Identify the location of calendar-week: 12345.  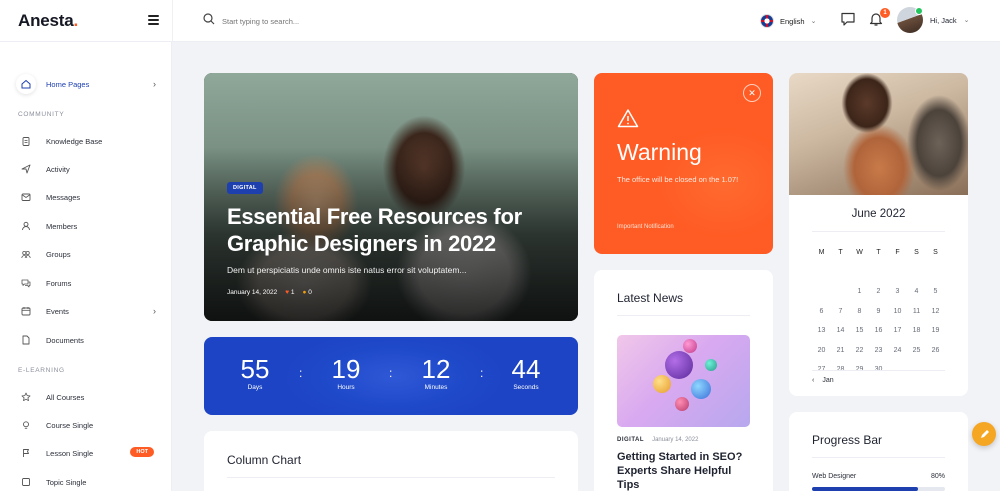
(878, 292).